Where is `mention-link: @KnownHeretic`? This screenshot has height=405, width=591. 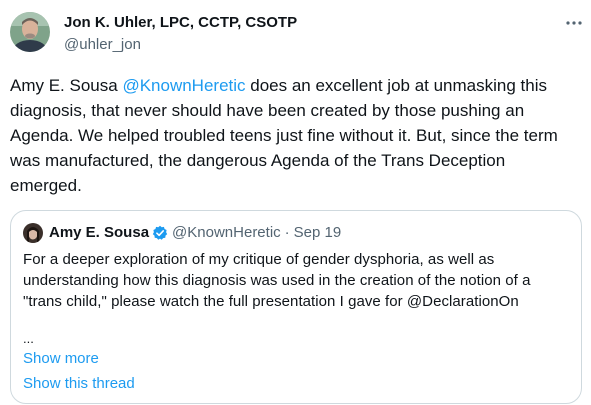 mention-link: @KnownHeretic is located at coordinates (183, 85).